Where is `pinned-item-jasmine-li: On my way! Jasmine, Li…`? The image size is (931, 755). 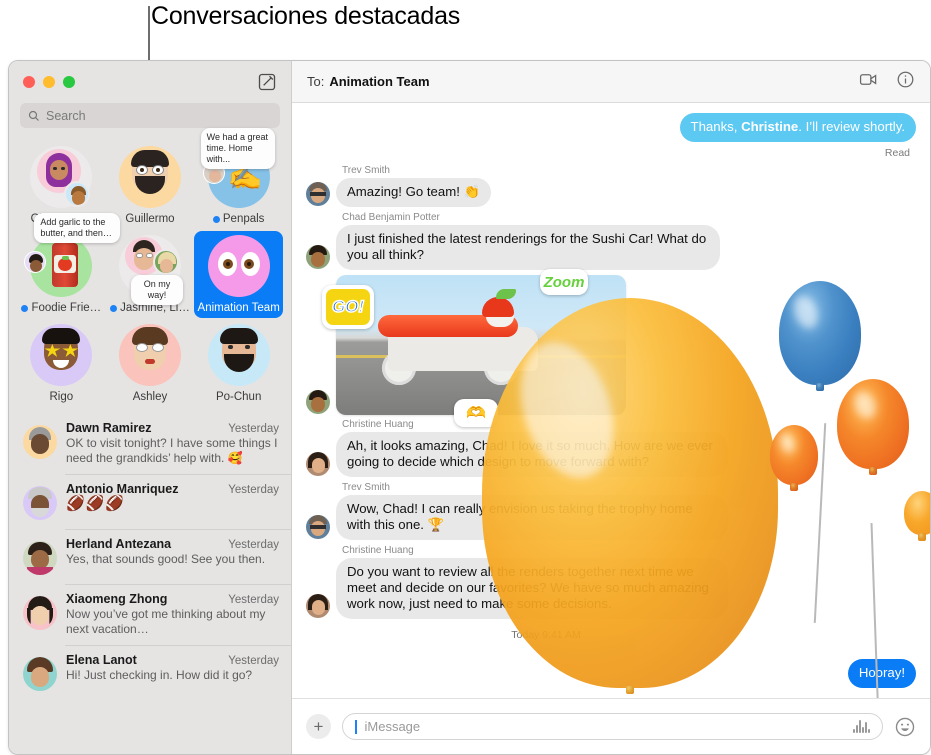
pinned-item-jasmine-li: On my way! Jasmine, Li… is located at coordinates (150, 274).